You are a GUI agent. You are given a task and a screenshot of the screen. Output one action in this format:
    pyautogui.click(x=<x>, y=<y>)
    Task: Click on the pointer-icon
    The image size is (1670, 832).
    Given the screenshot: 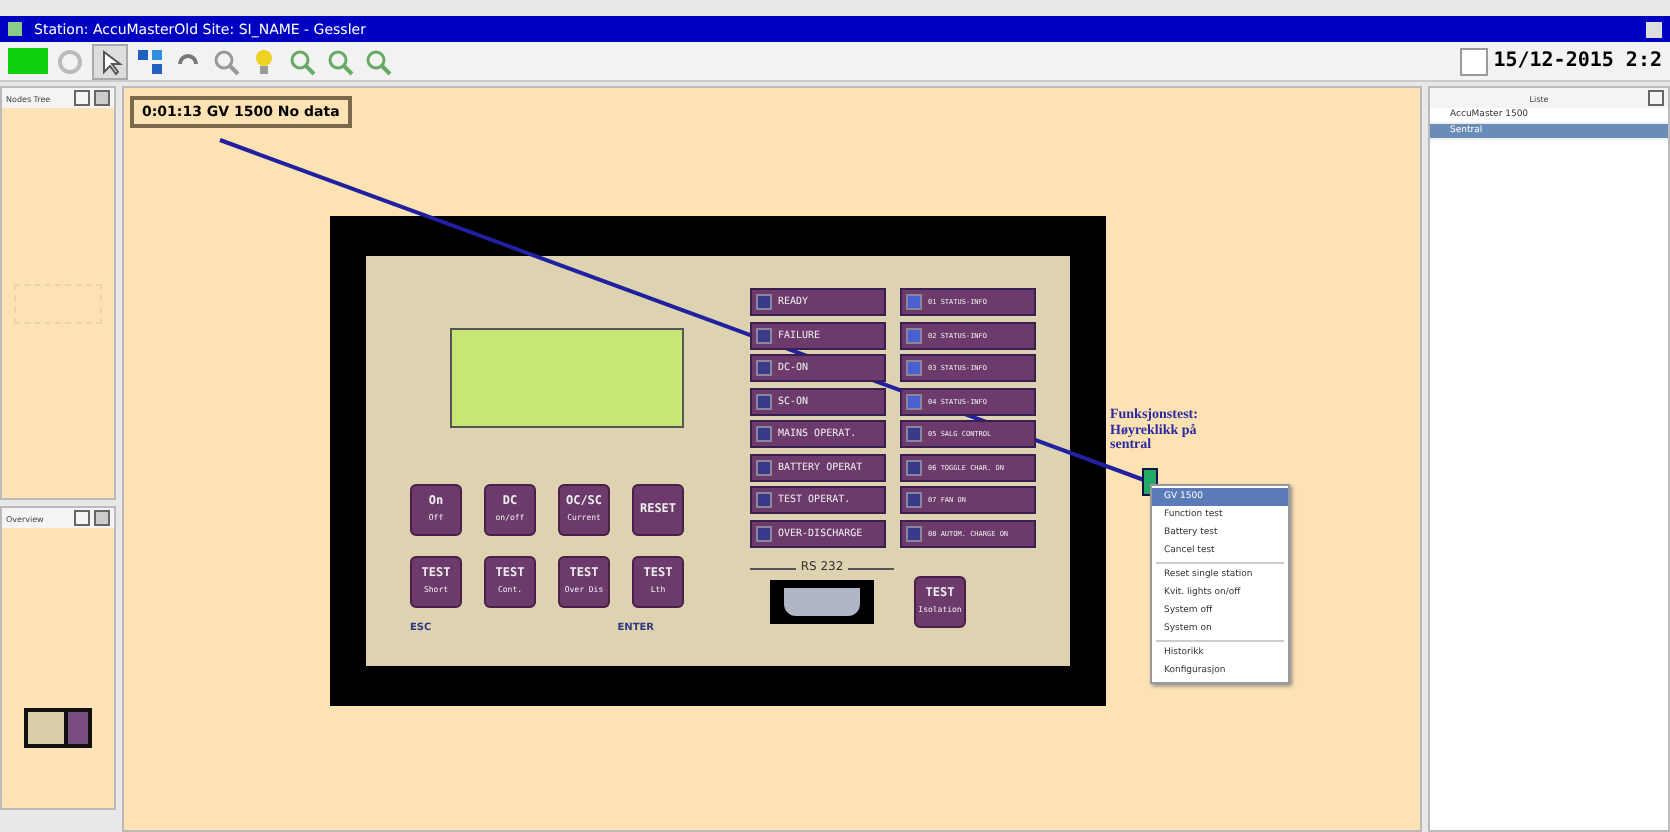 What is the action you would take?
    pyautogui.click(x=110, y=61)
    